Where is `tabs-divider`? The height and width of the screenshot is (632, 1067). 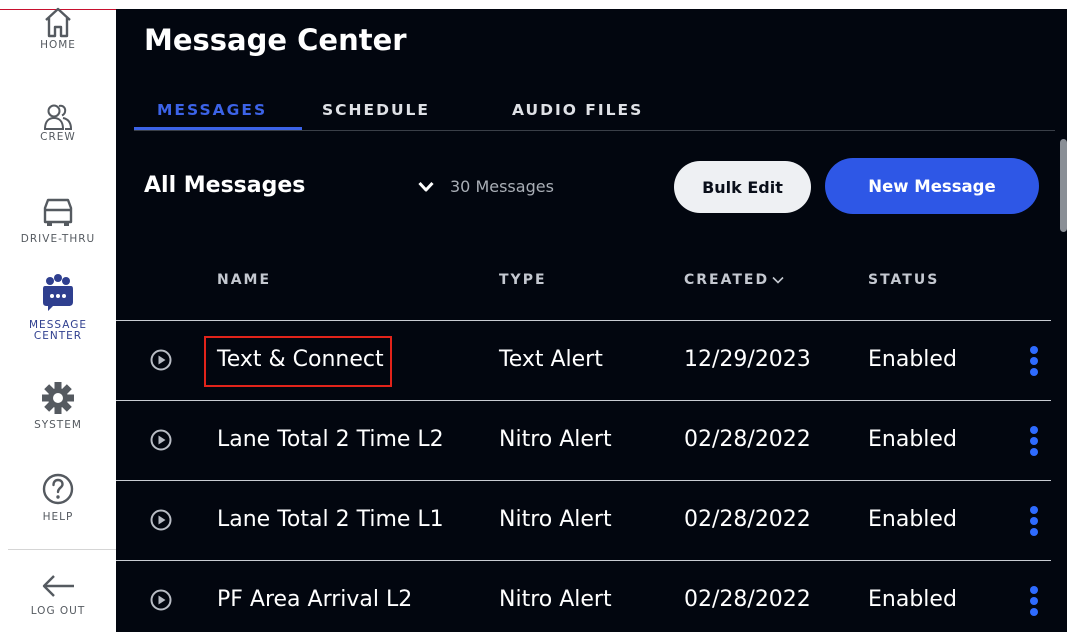
tabs-divider is located at coordinates (594, 130).